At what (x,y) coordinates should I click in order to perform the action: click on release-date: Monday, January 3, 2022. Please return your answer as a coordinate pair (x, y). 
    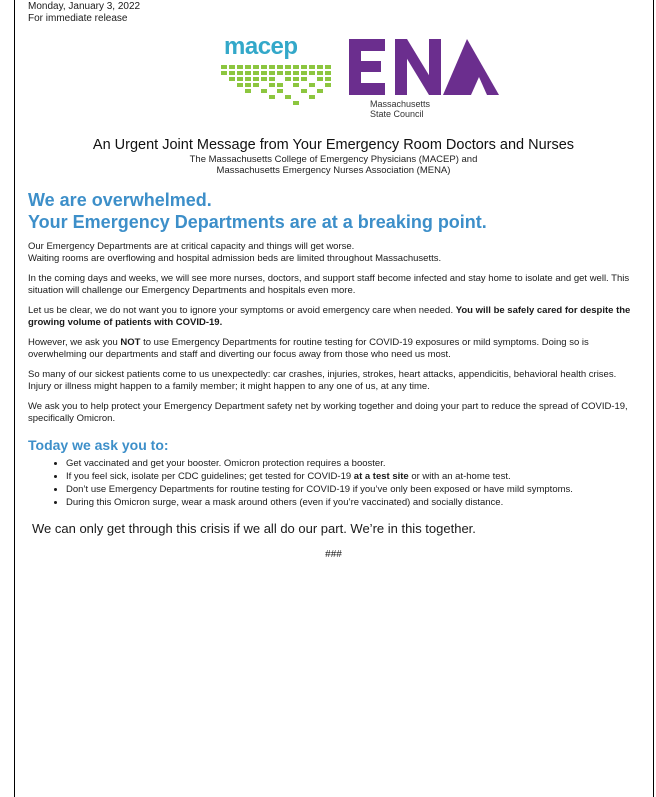
    Looking at the image, I should click on (84, 6).